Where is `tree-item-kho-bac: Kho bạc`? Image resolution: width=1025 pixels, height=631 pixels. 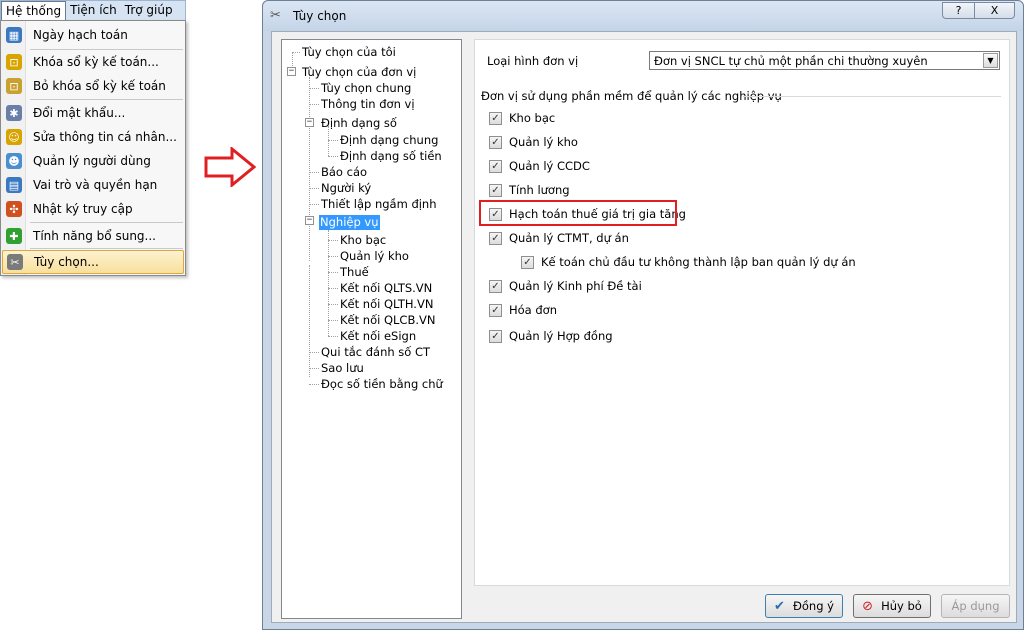 tree-item-kho-bac: Kho bạc is located at coordinates (363, 240).